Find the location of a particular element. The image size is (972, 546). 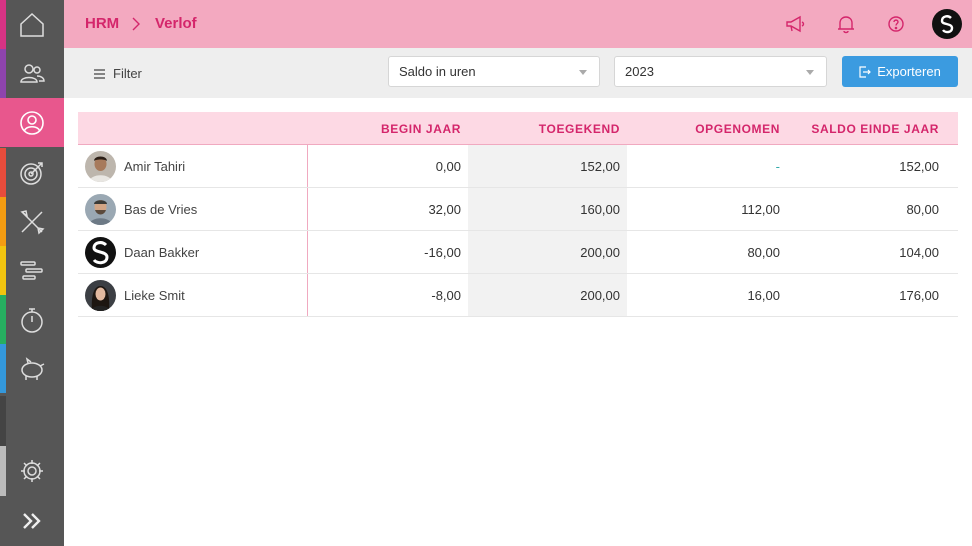

saldo-value: 152,00 is located at coordinates (919, 166).